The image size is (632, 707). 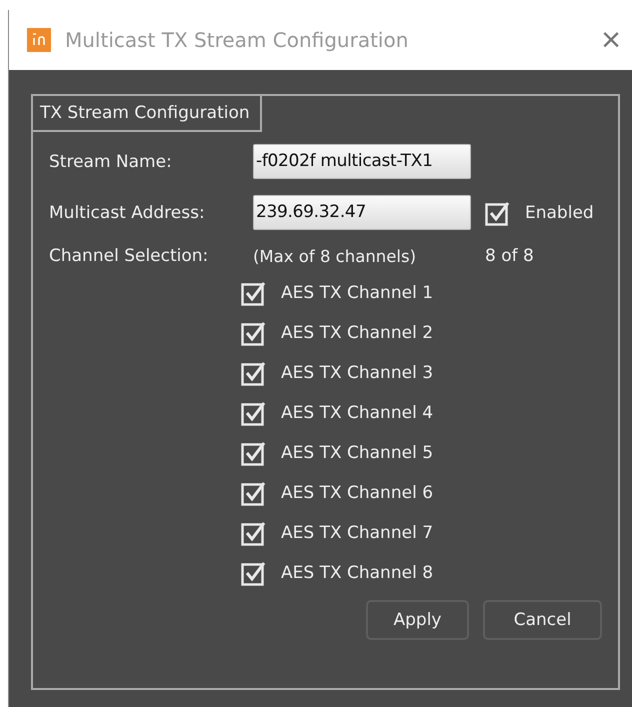 I want to click on checkbox-label: AES TX Channel 2, so click(x=357, y=333).